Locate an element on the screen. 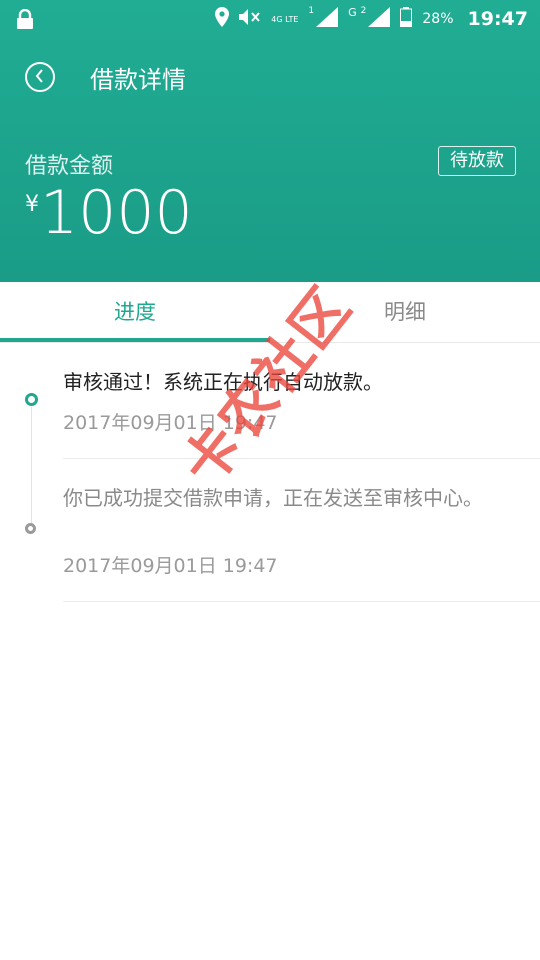 The width and height of the screenshot is (540, 960). battery-percent: 28% is located at coordinates (438, 19).